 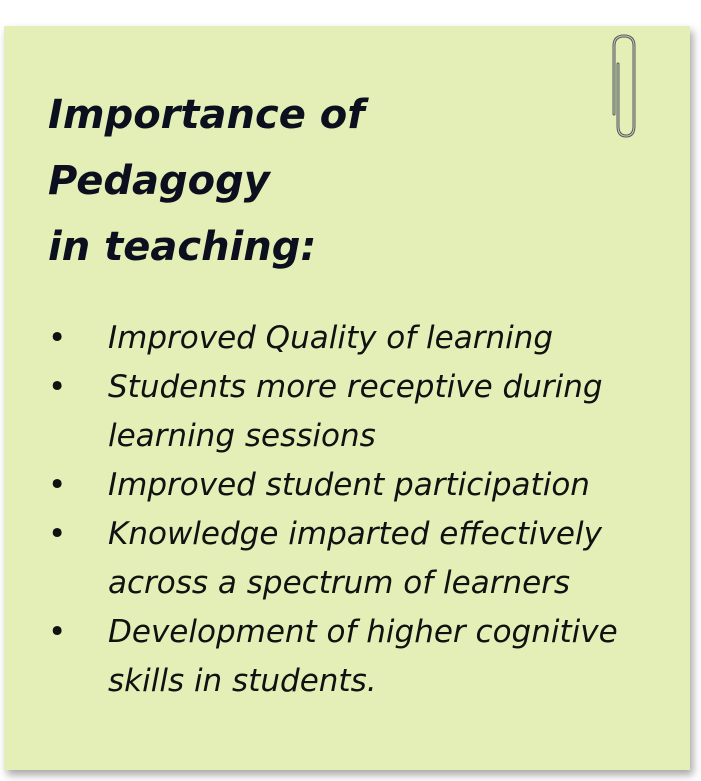 What do you see at coordinates (355, 534) in the screenshot?
I see `list-item-line: Knowledge imparted effectively` at bounding box center [355, 534].